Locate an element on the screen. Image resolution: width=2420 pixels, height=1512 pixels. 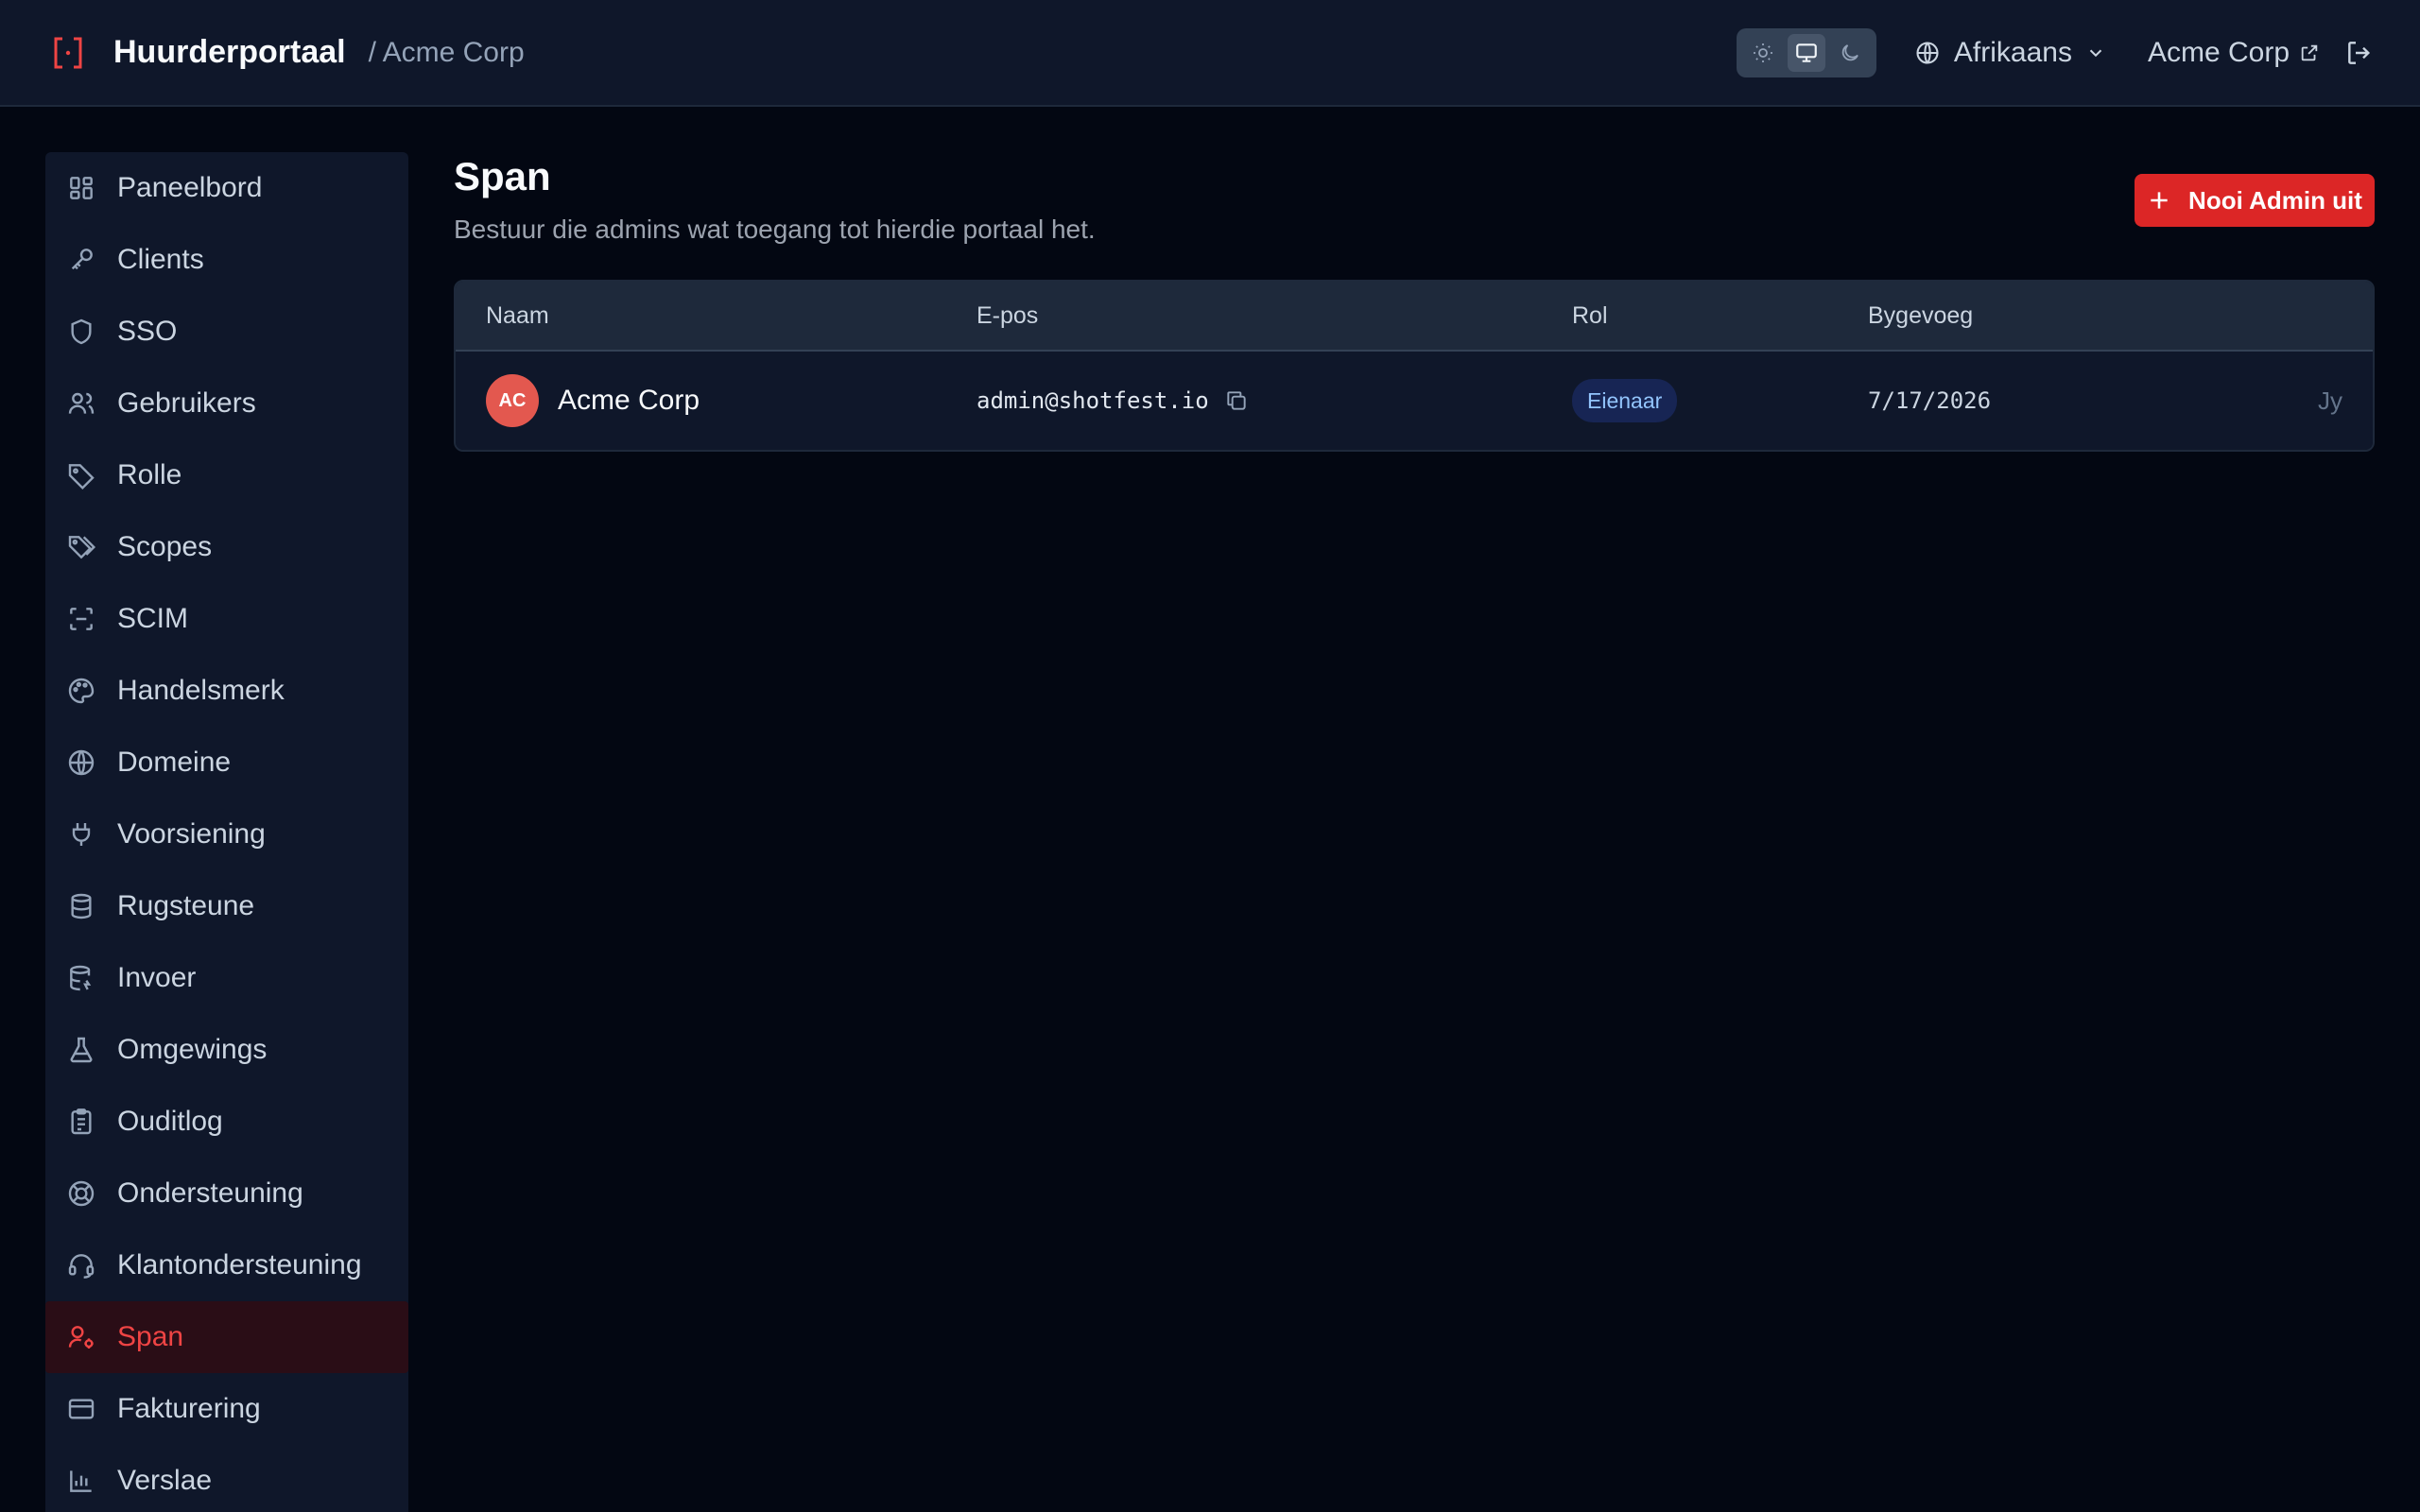
tenant-external-link: Acme Corp is located at coordinates (2234, 53).